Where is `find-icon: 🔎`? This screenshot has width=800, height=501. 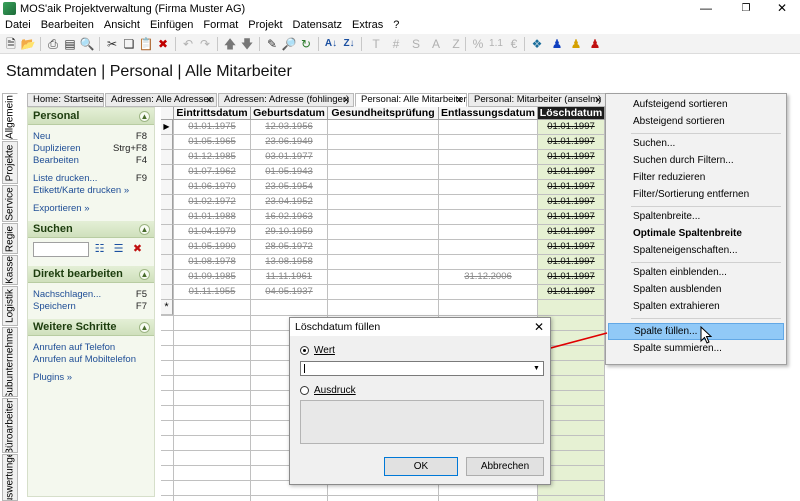
find-icon: 🔎 is located at coordinates (289, 44).